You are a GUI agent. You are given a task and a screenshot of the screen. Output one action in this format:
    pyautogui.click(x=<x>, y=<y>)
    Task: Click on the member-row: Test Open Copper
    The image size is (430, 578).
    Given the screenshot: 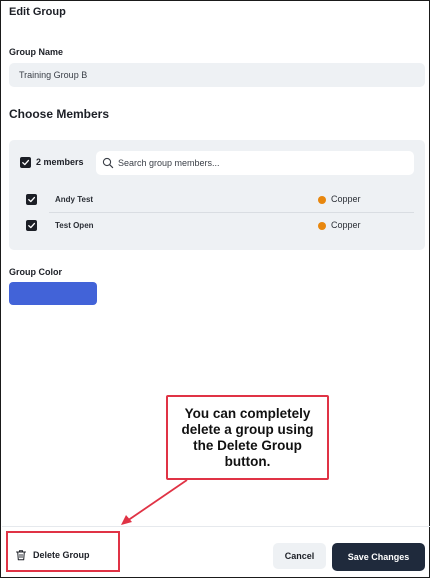 What is the action you would take?
    pyautogui.click(x=217, y=226)
    